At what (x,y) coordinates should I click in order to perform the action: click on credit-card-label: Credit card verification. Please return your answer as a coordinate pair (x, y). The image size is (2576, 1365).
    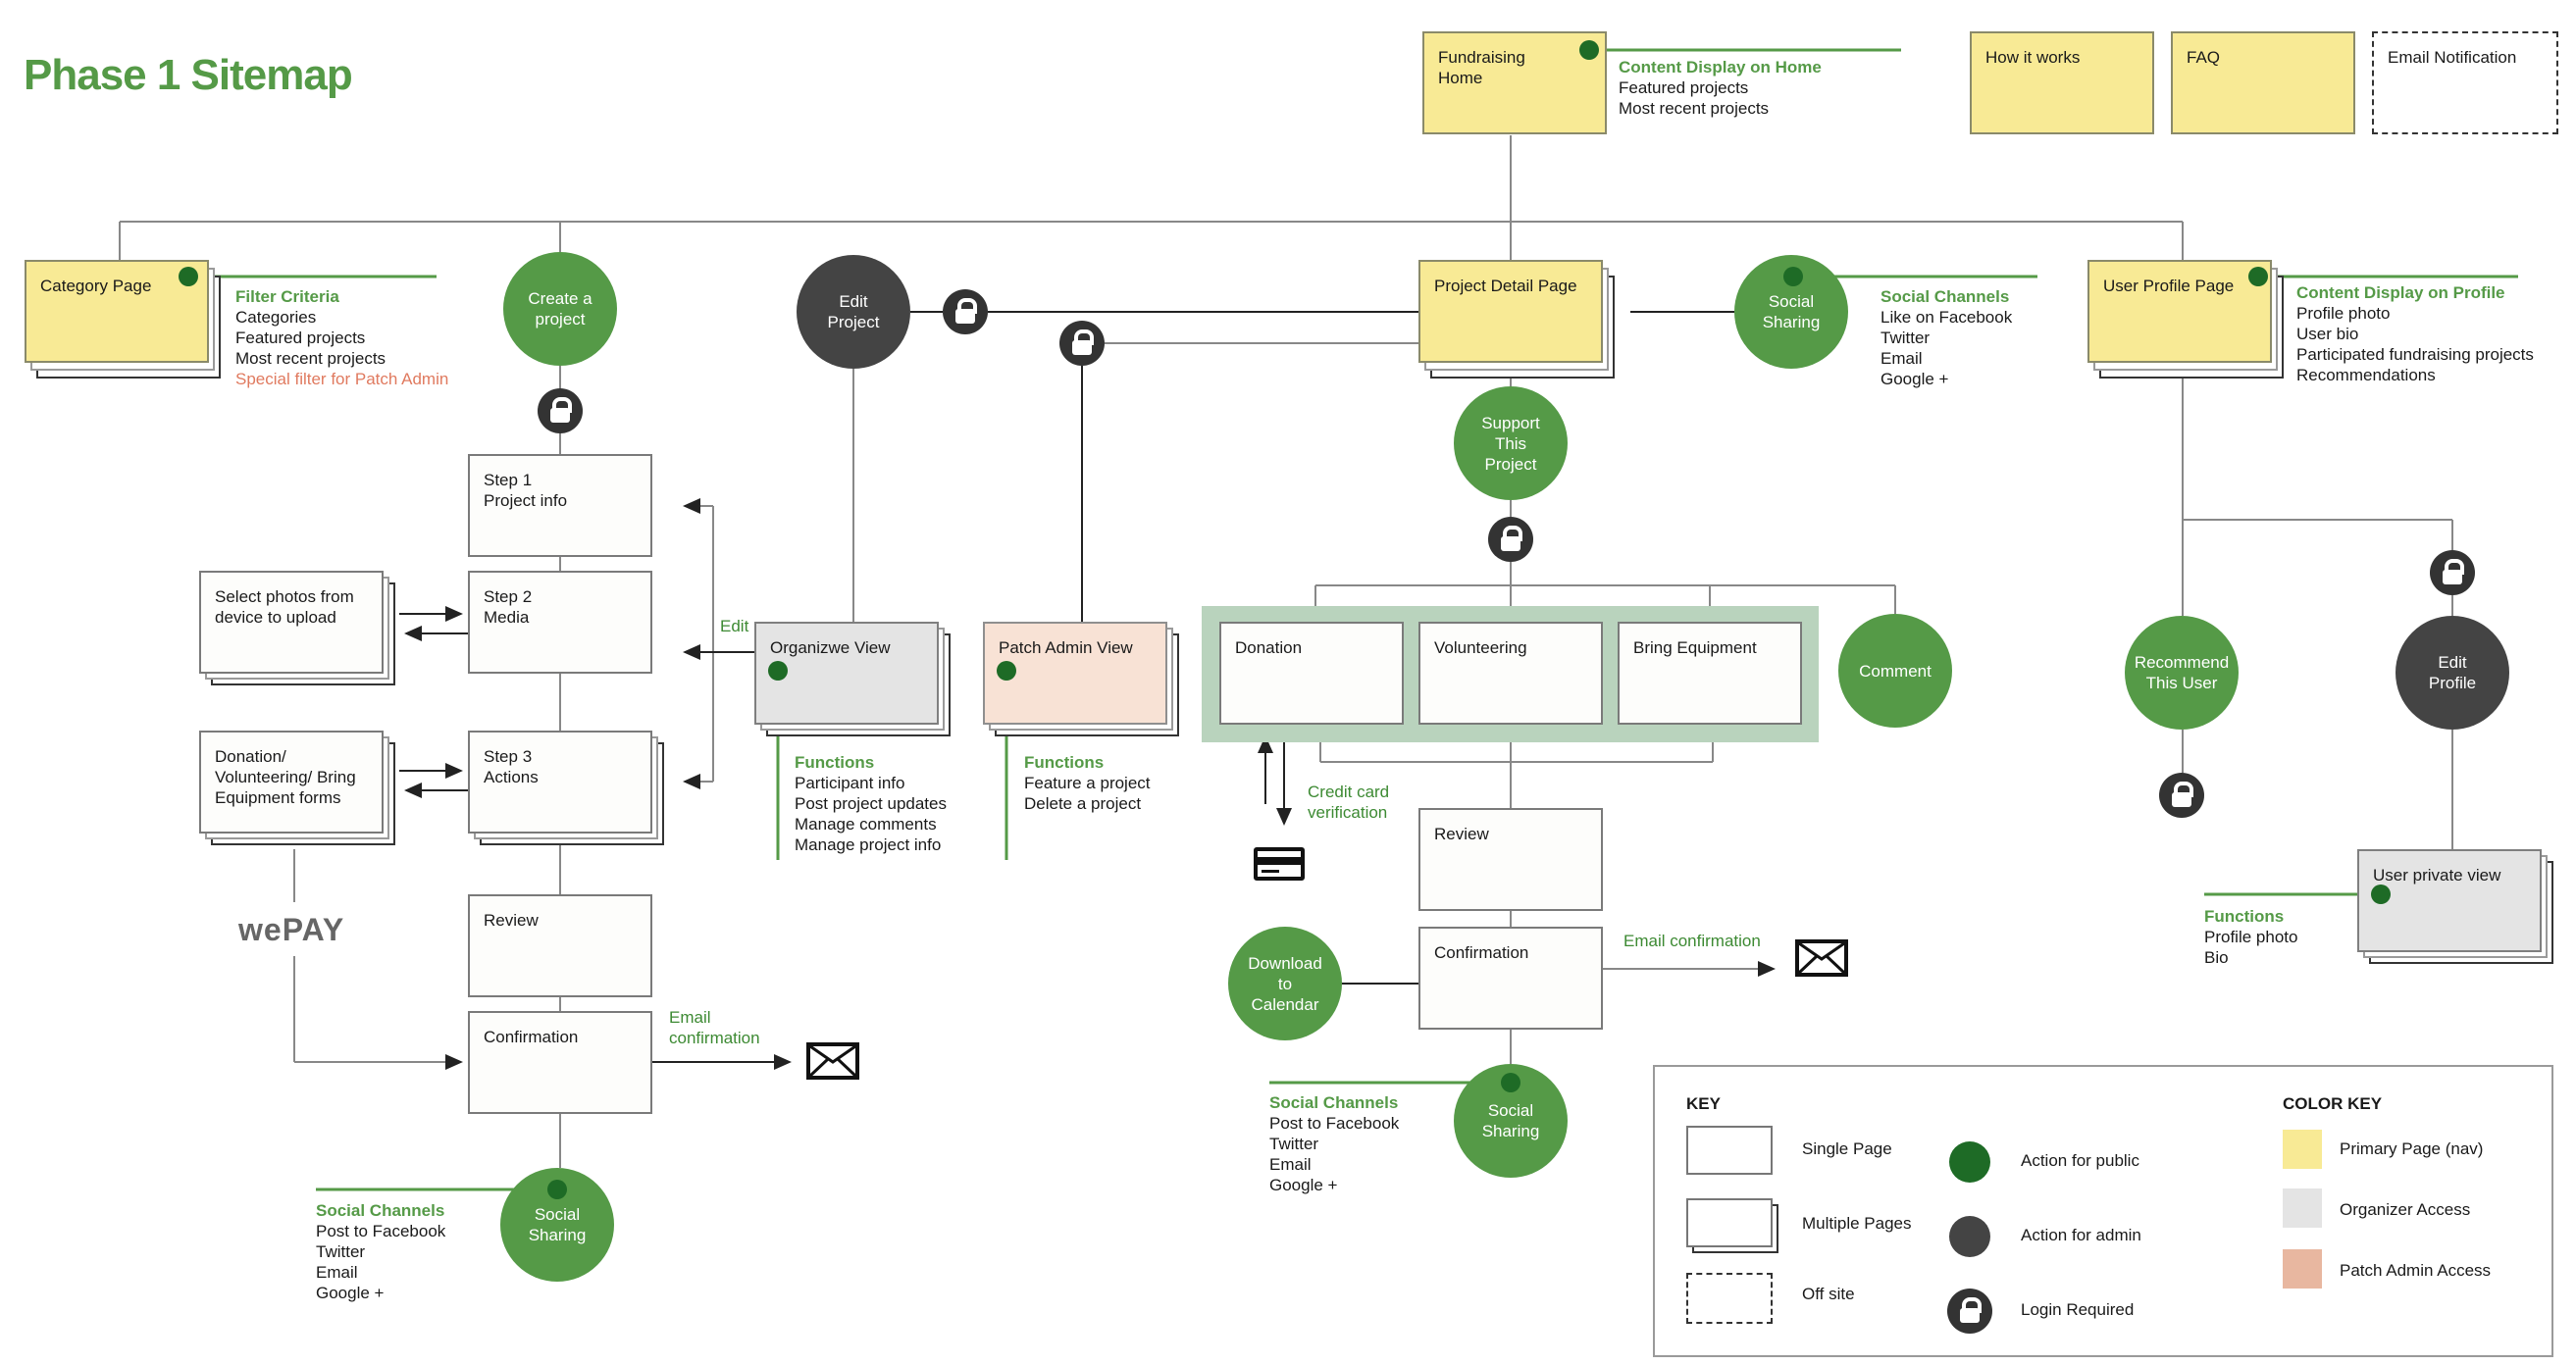
    Looking at the image, I should click on (1349, 802).